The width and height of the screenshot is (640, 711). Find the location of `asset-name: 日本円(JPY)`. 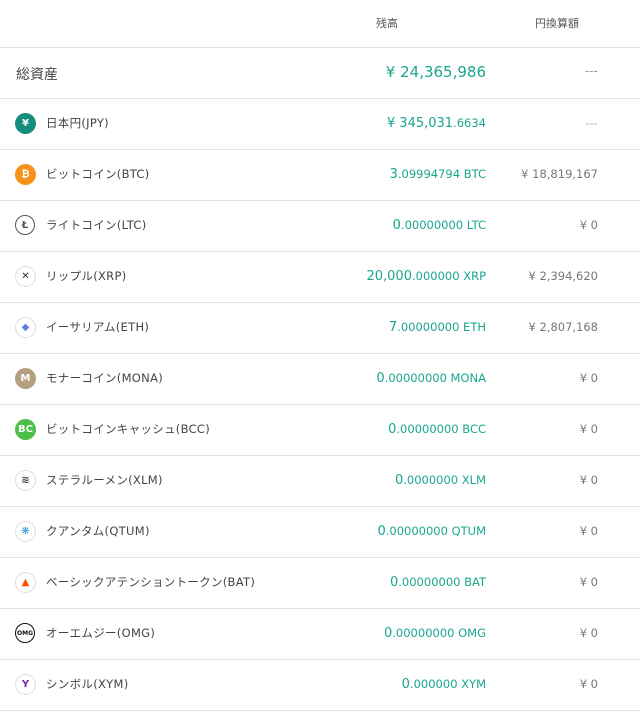

asset-name: 日本円(JPY) is located at coordinates (77, 123).